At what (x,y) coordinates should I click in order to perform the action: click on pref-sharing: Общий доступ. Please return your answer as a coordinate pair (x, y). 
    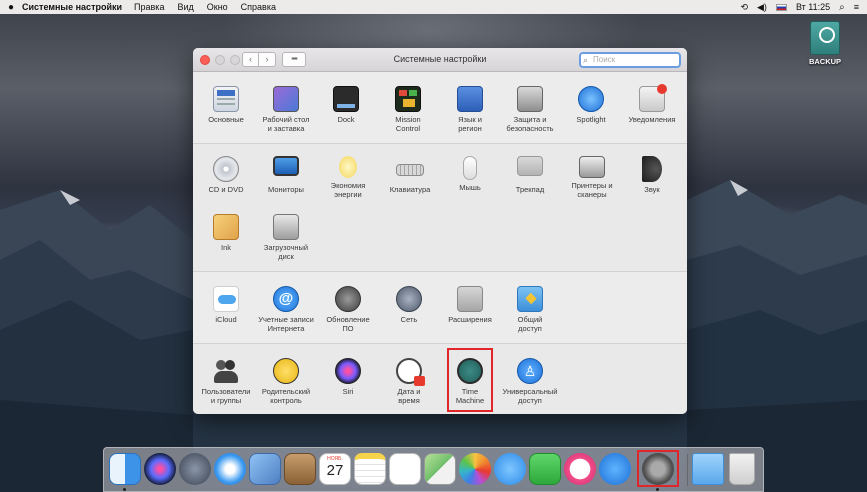
    Looking at the image, I should click on (530, 309).